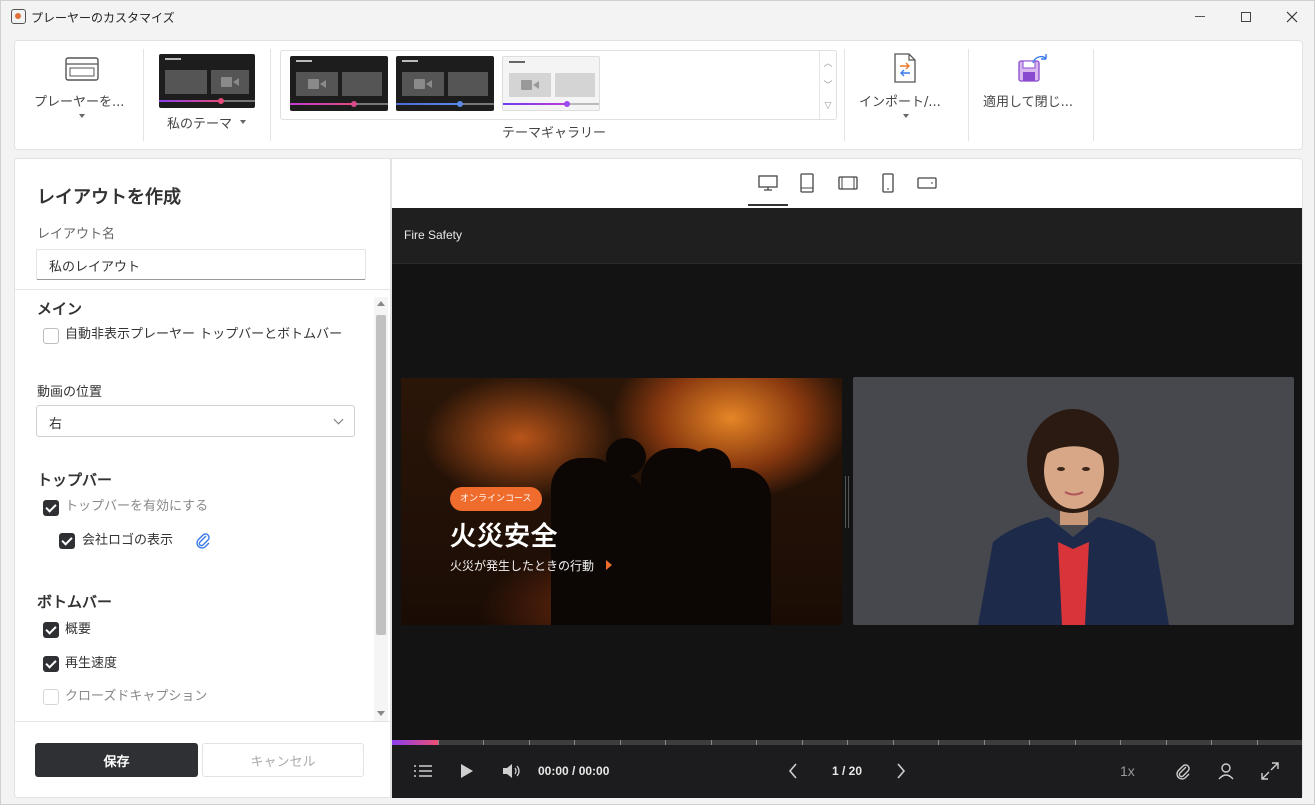  Describe the element at coordinates (75, 480) in the screenshot. I see `topbar-heading: トップバー` at that location.